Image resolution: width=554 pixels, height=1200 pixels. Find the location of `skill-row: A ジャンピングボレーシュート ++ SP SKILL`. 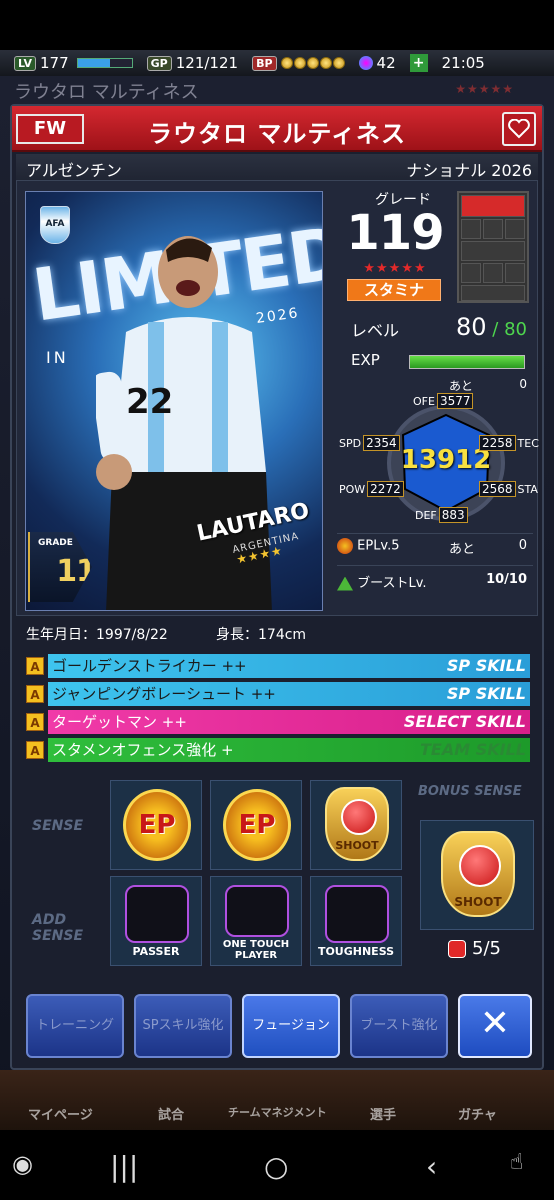

skill-row: A ジャンピングボレーシュート ++ SP SKILL is located at coordinates (278, 694).